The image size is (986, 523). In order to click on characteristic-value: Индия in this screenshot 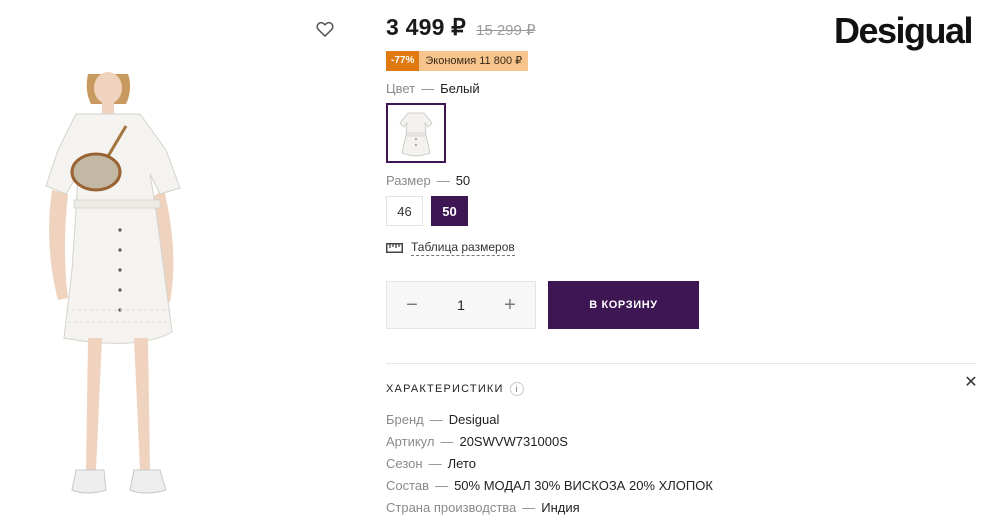, I will do `click(560, 507)`.